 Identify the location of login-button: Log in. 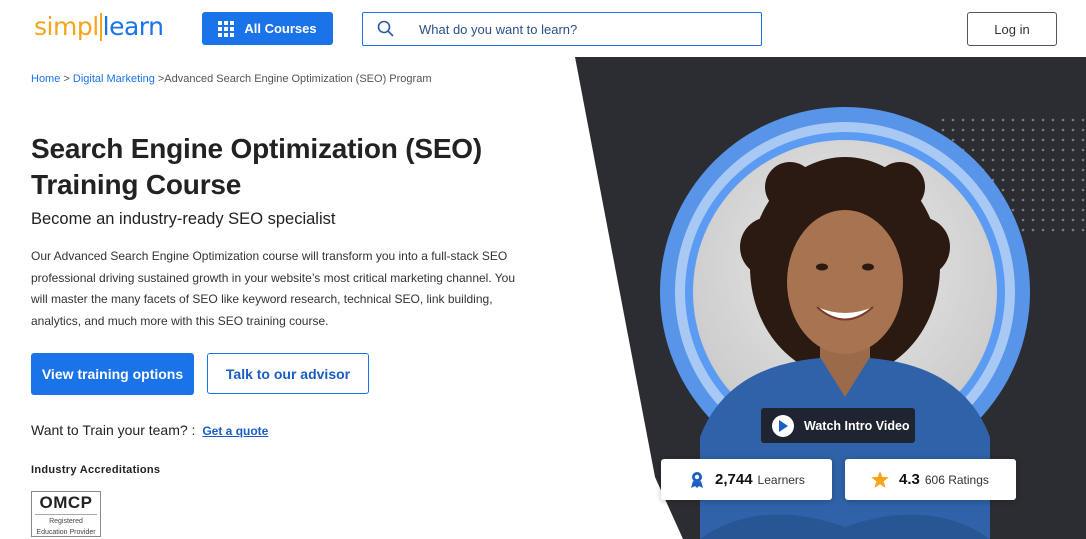
(1012, 29).